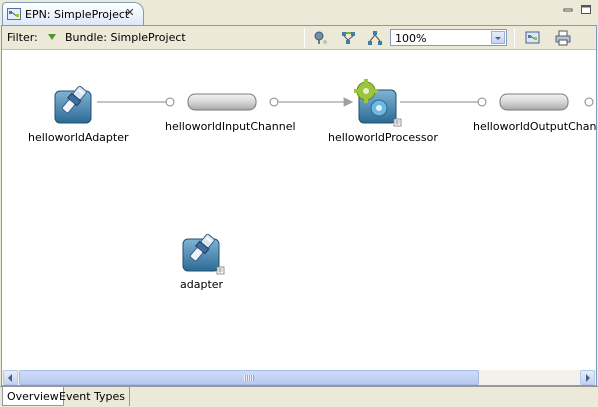 This screenshot has width=598, height=407. I want to click on arrange-icon, so click(375, 38).